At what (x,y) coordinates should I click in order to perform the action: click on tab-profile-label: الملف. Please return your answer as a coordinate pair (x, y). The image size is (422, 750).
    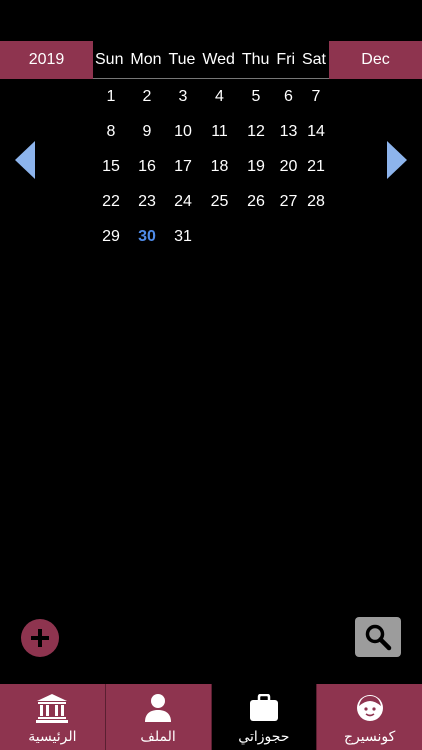
    Looking at the image, I should click on (158, 736).